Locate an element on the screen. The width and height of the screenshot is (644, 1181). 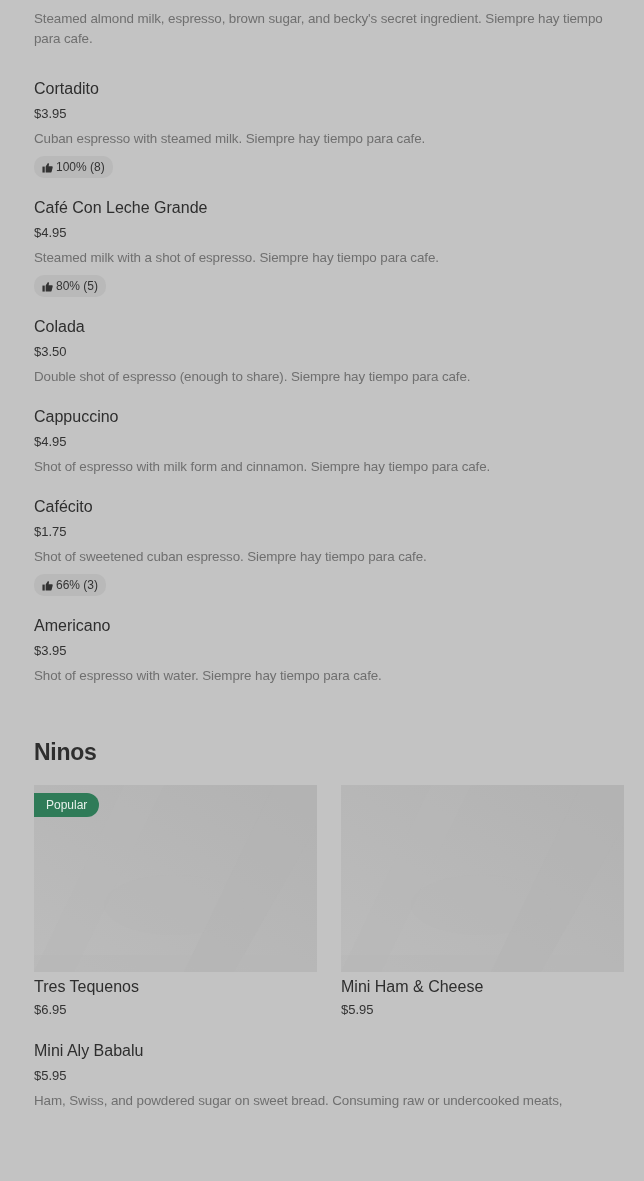
rating-text: 100% (8) is located at coordinates (80, 167).